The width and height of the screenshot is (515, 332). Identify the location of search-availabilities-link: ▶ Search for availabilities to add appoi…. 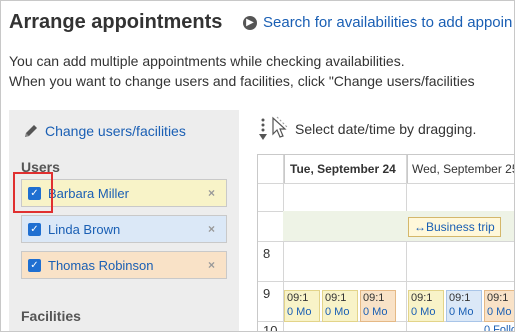
(377, 22).